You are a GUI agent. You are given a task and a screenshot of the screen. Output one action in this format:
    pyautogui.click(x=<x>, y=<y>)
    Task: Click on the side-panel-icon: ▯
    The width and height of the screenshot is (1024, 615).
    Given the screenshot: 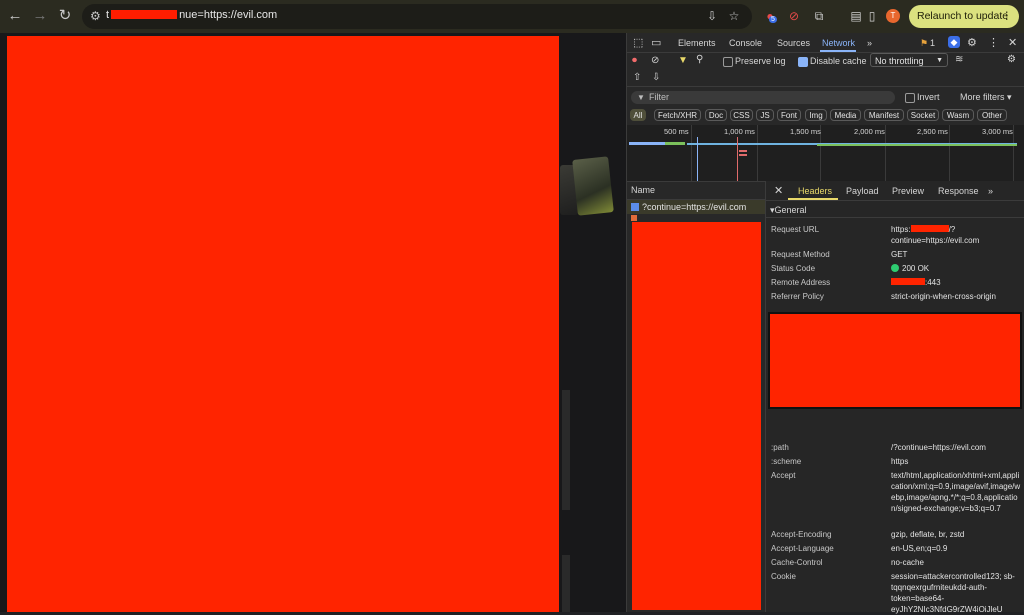 What is the action you would take?
    pyautogui.click(x=872, y=16)
    